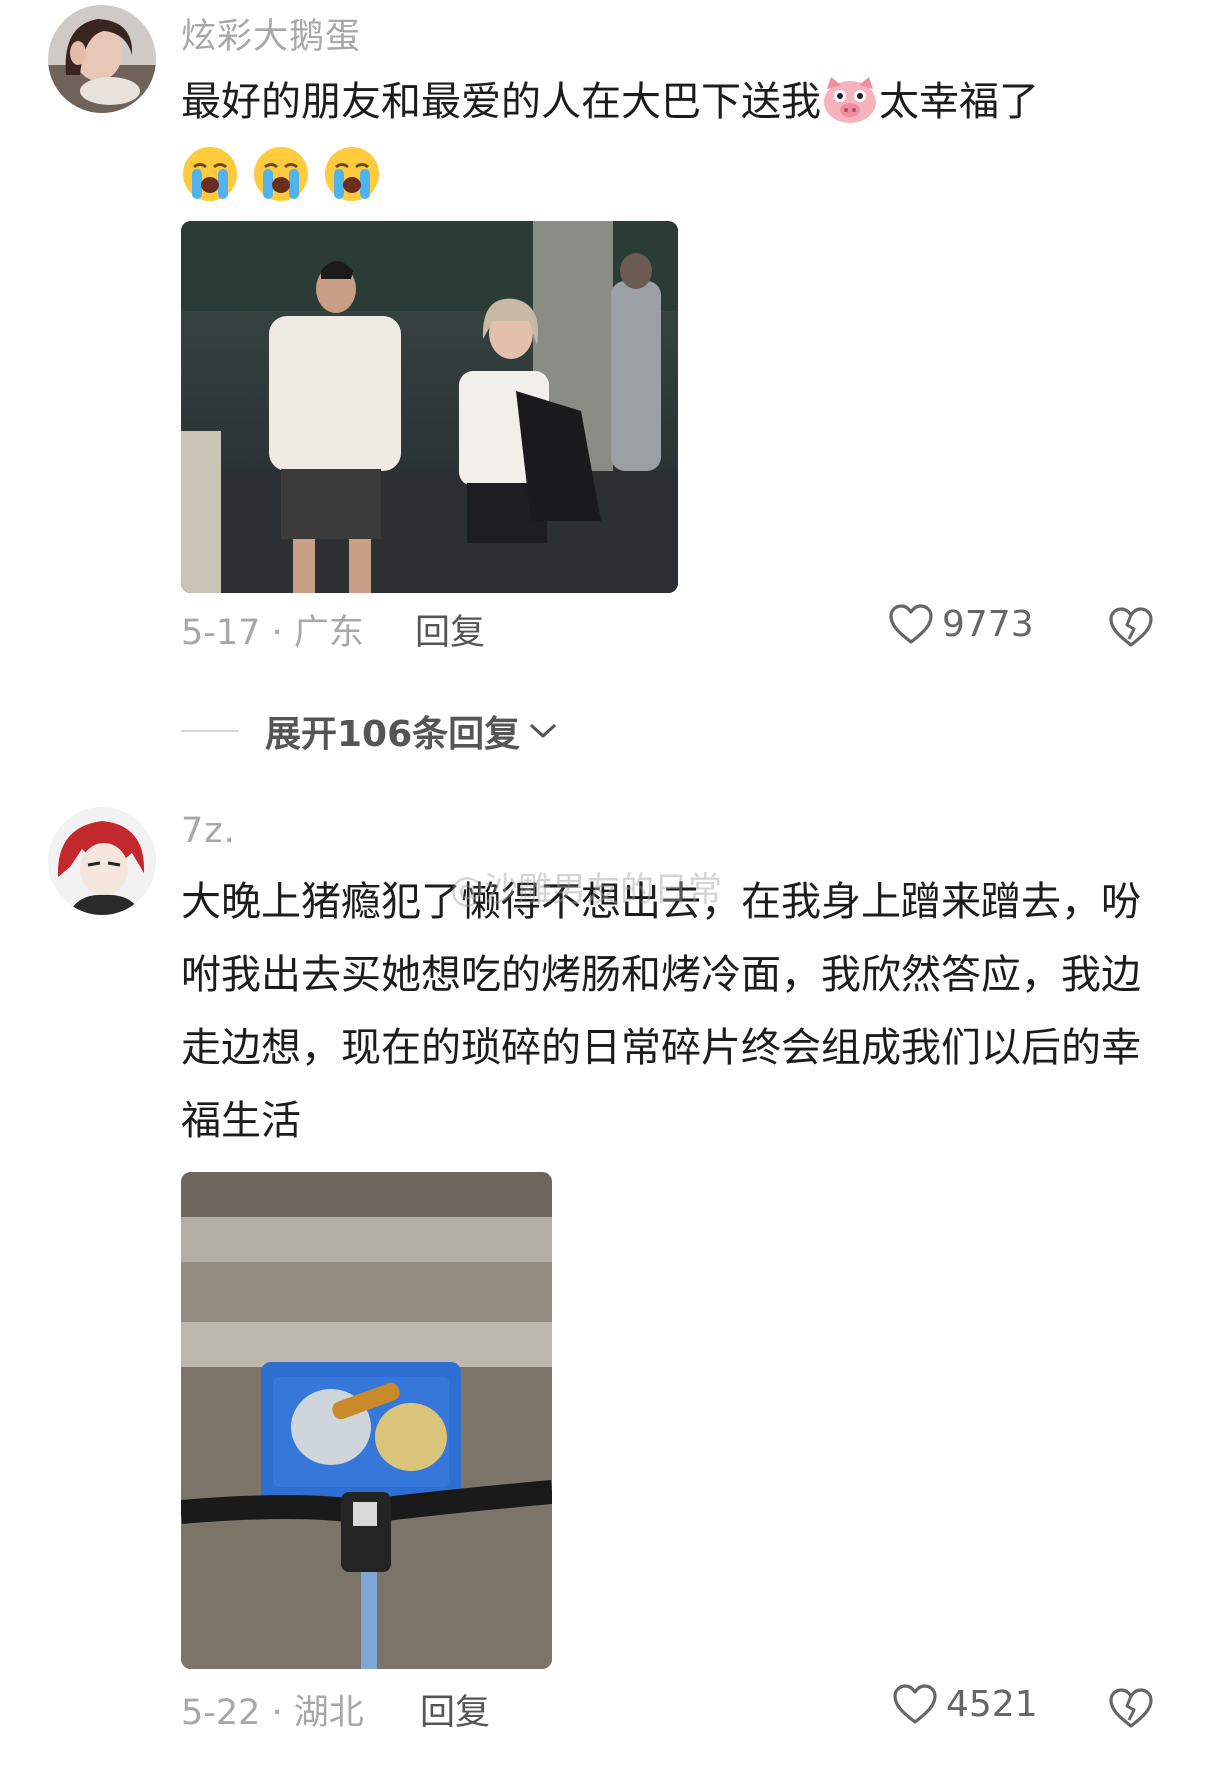 This screenshot has width=1206, height=1773. I want to click on expand-replies-label: 展开106条回复, so click(393, 734).